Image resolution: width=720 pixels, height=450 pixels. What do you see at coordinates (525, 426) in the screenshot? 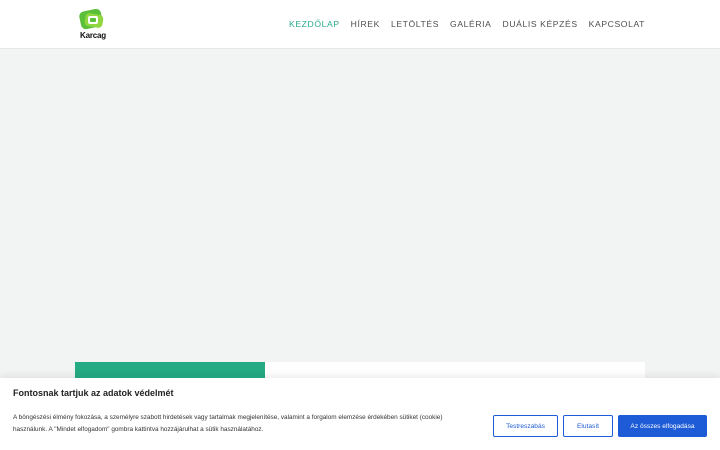
I see `customize-button: Testreszabás` at bounding box center [525, 426].